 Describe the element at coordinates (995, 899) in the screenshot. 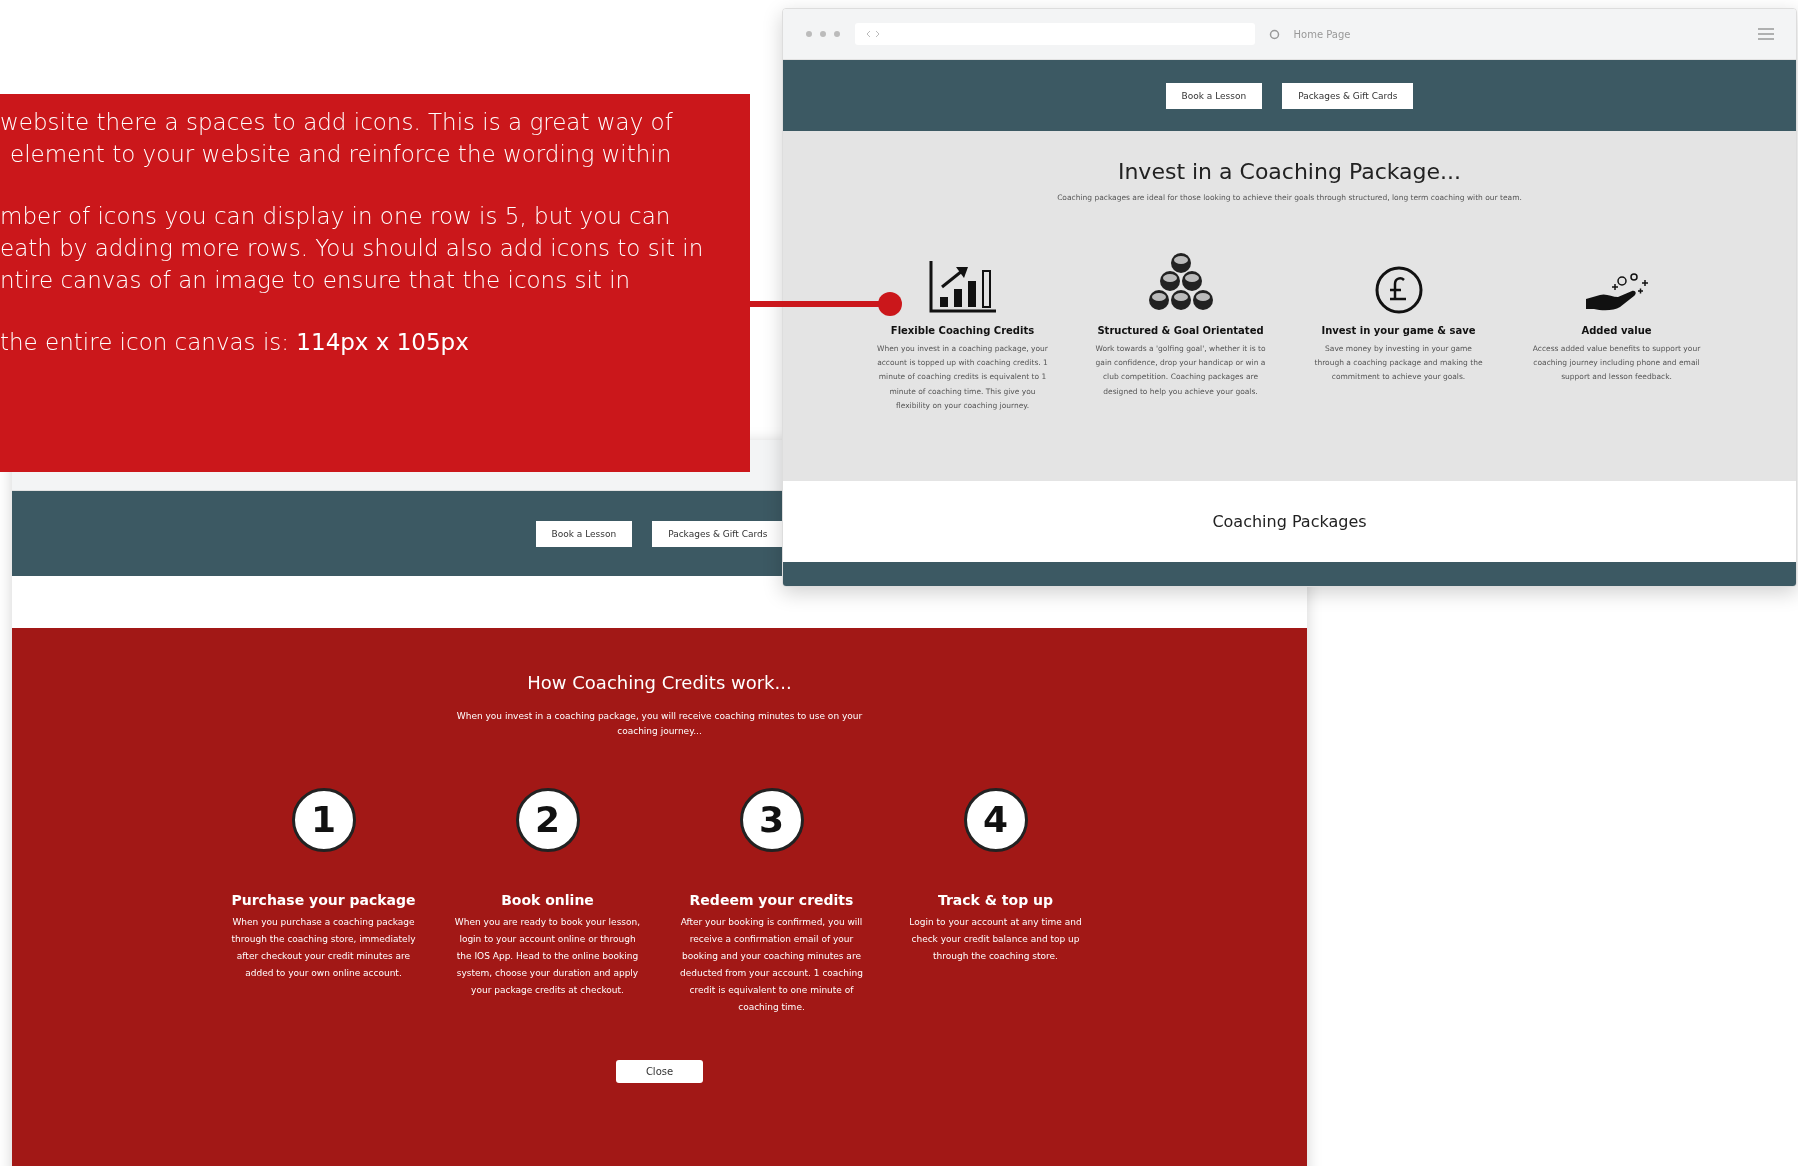

I see `step-title: Track & top up` at that location.